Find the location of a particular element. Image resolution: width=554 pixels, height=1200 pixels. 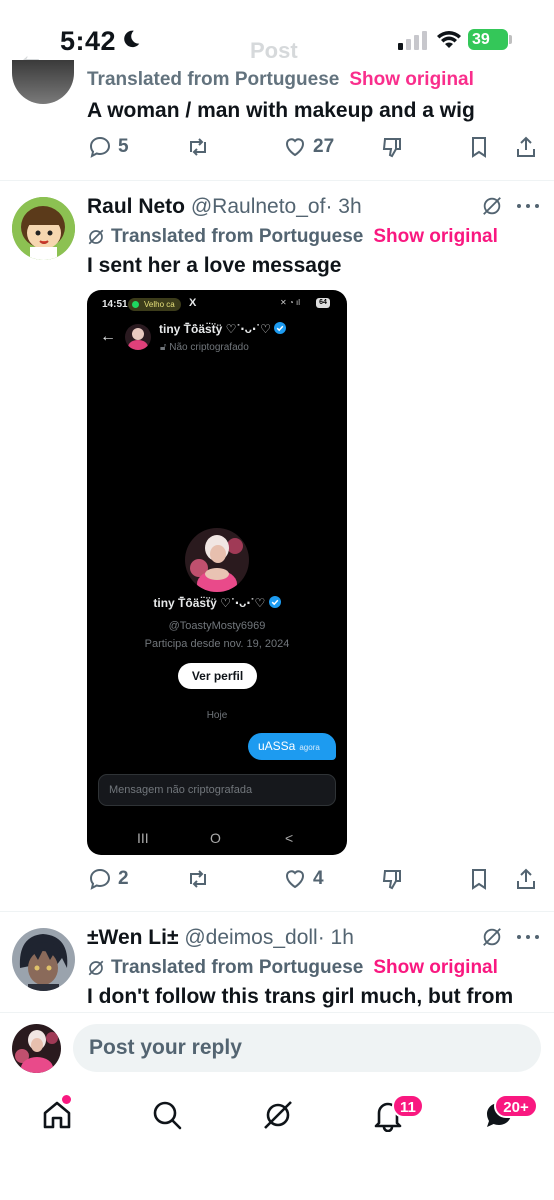

dm-contact-name: tiny Ṫ̈ỏ̈ä̈s̈ẗÿ ♡˙‧ᴗ‧˙♡ is located at coordinates (223, 329).